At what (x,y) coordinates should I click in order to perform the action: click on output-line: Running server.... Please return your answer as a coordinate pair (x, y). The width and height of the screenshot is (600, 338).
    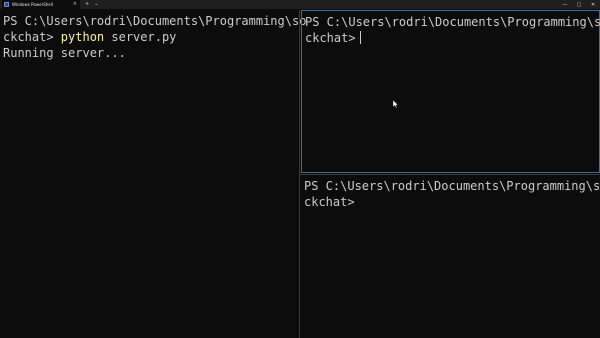
    Looking at the image, I should click on (64, 53).